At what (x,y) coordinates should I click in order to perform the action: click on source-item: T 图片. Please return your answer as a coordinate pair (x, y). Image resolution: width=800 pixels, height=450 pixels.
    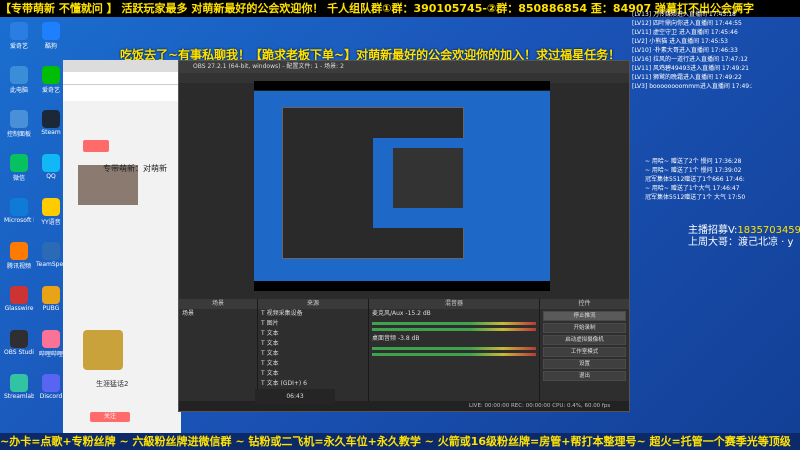
    Looking at the image, I should click on (313, 324).